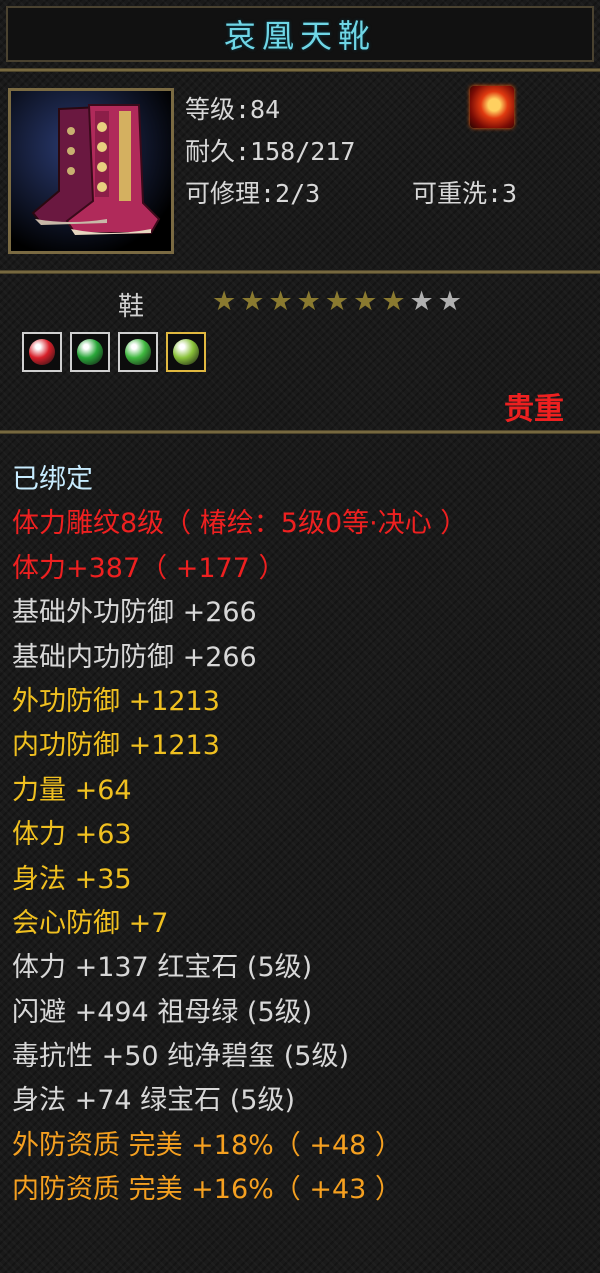 The height and width of the screenshot is (1273, 600). I want to click on attribute-line: 毒抗性 +50 纯净碧玺 (5级), so click(180, 1057).